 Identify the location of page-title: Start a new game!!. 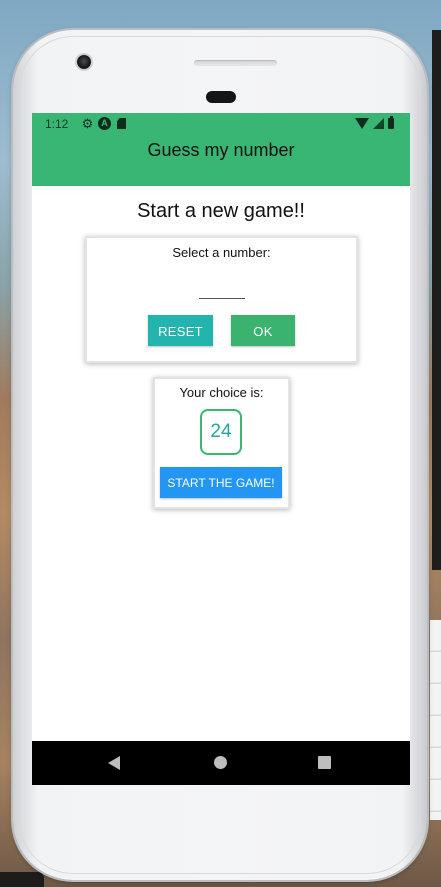
(221, 211).